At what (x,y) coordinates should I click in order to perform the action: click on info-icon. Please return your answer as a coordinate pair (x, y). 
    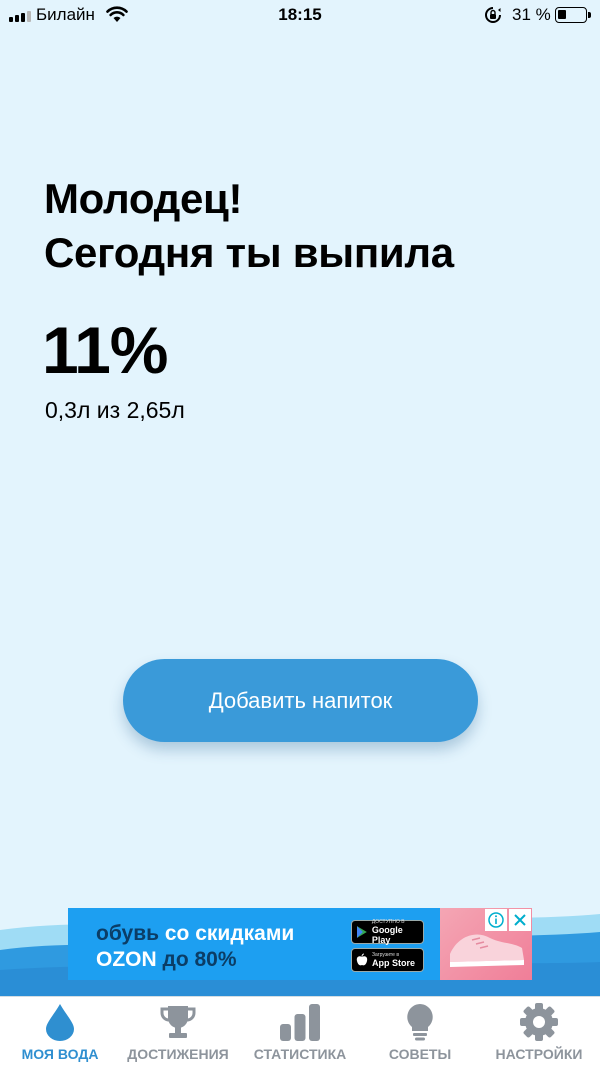
    Looking at the image, I should click on (496, 920).